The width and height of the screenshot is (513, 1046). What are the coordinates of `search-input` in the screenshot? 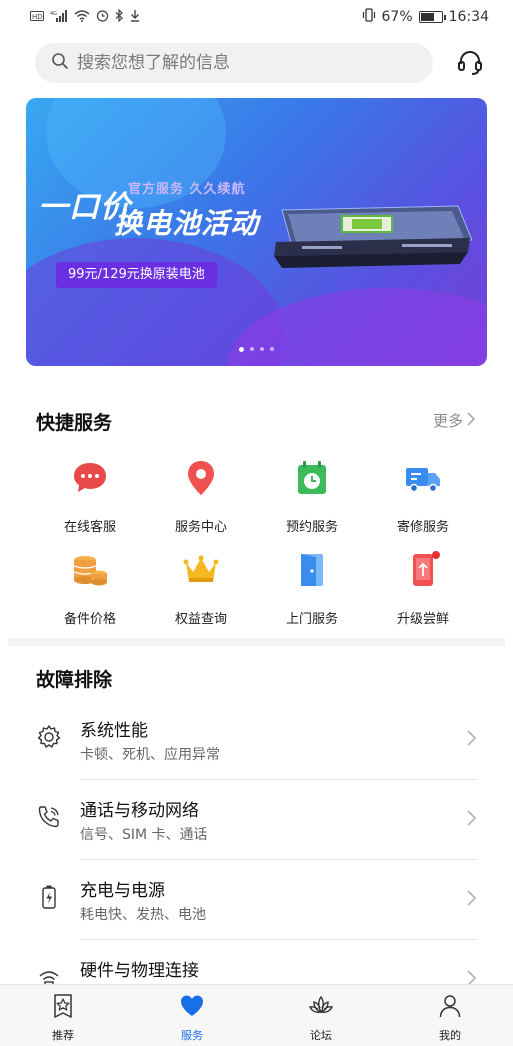 It's located at (237, 63).